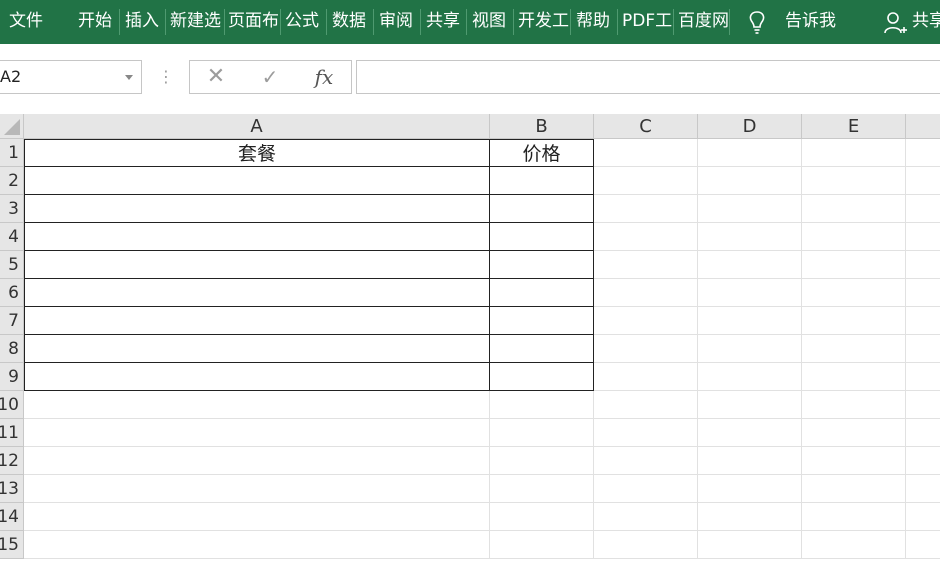 This screenshot has height=564, width=940. Describe the element at coordinates (257, 265) in the screenshot. I see `cell-a5` at that location.